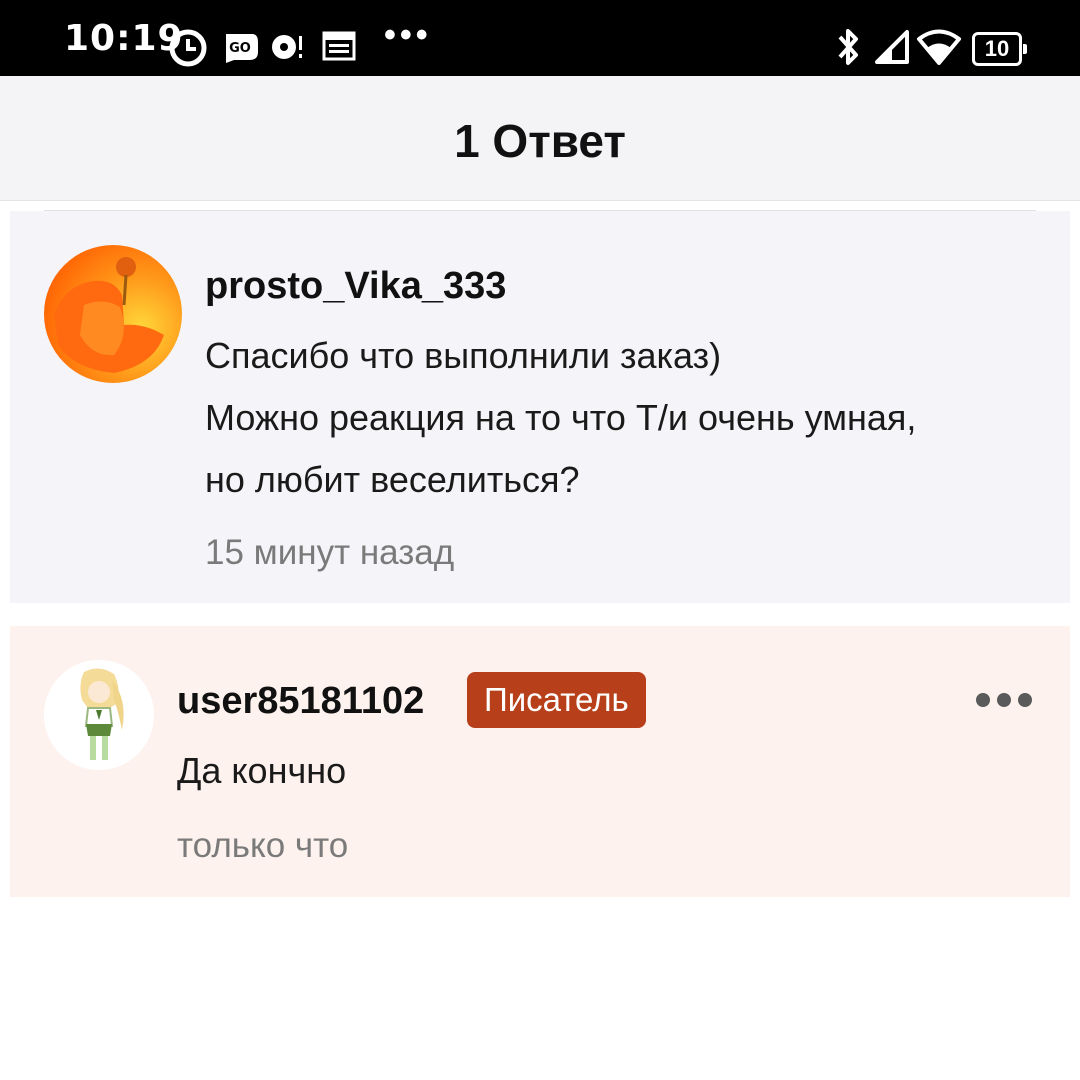 The height and width of the screenshot is (1080, 1080). What do you see at coordinates (848, 47) in the screenshot?
I see `bluetooth-icon` at bounding box center [848, 47].